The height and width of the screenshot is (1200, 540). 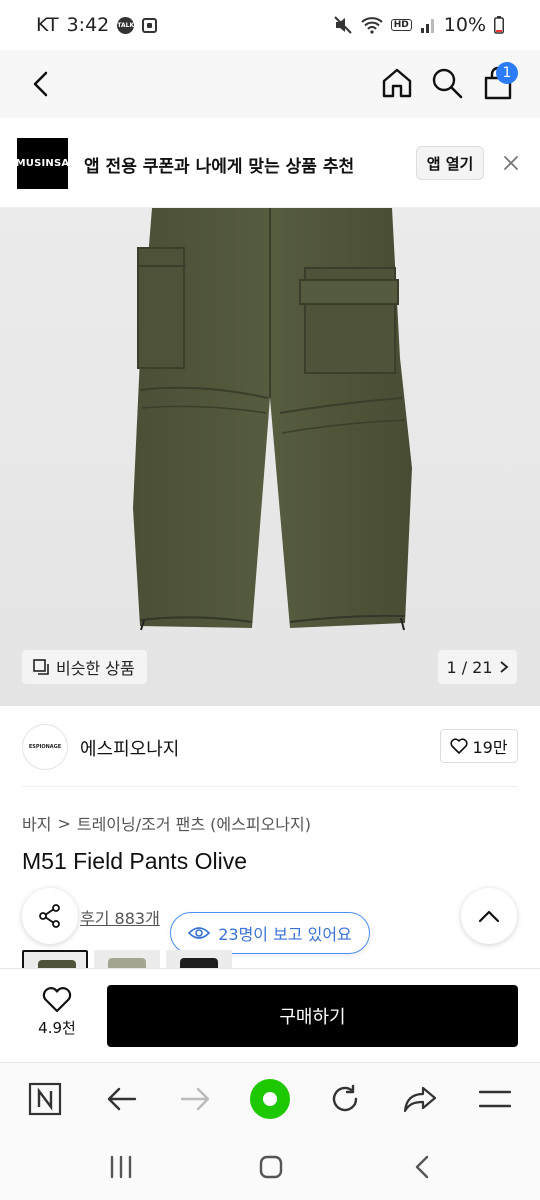 What do you see at coordinates (372, 25) in the screenshot?
I see `wifi-icon` at bounding box center [372, 25].